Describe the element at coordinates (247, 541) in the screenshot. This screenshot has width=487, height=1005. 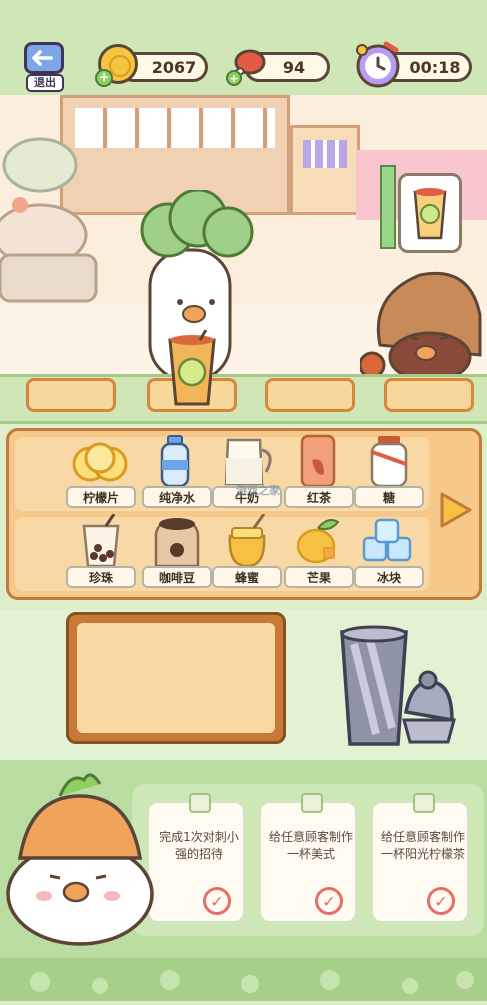
I see `honey-jar-icon` at that location.